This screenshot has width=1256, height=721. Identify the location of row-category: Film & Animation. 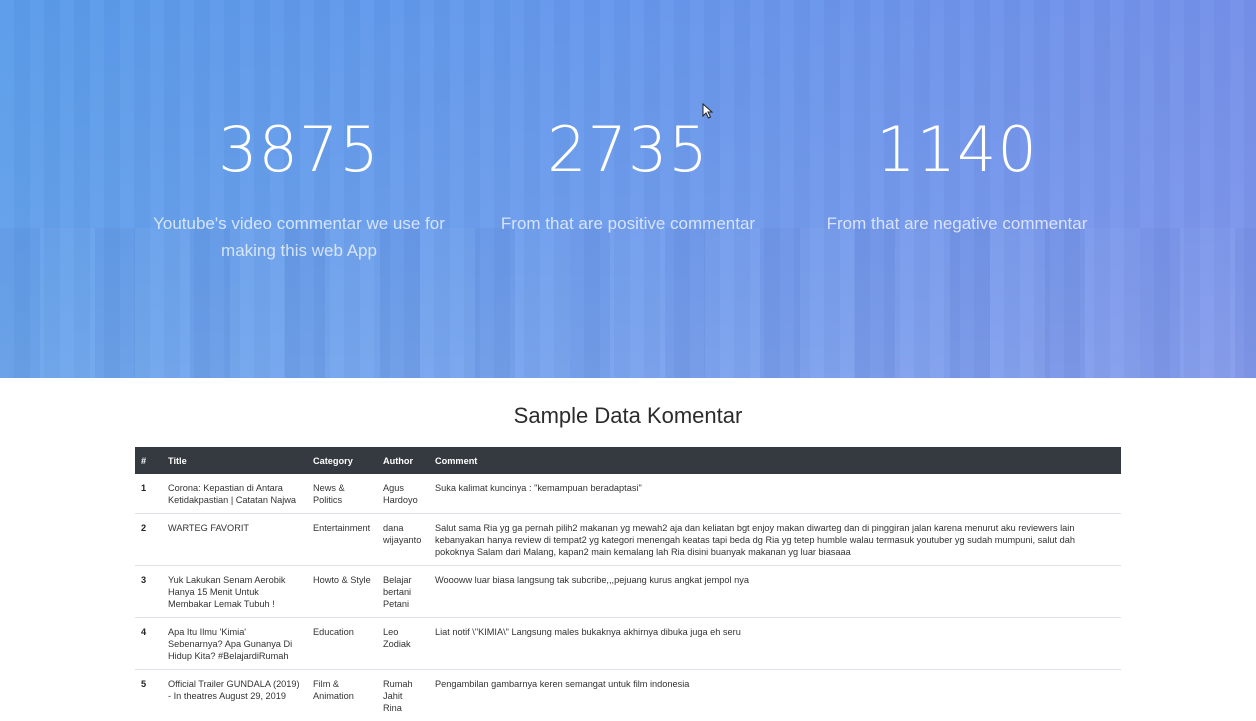
(342, 695).